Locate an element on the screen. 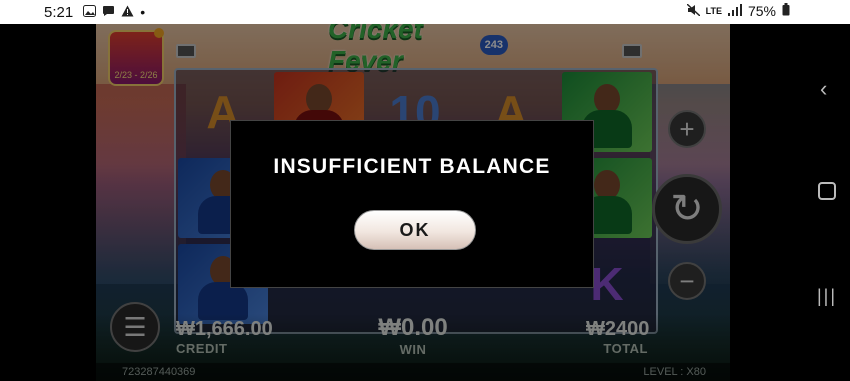 The width and height of the screenshot is (850, 381). mute-icon is located at coordinates (693, 11).